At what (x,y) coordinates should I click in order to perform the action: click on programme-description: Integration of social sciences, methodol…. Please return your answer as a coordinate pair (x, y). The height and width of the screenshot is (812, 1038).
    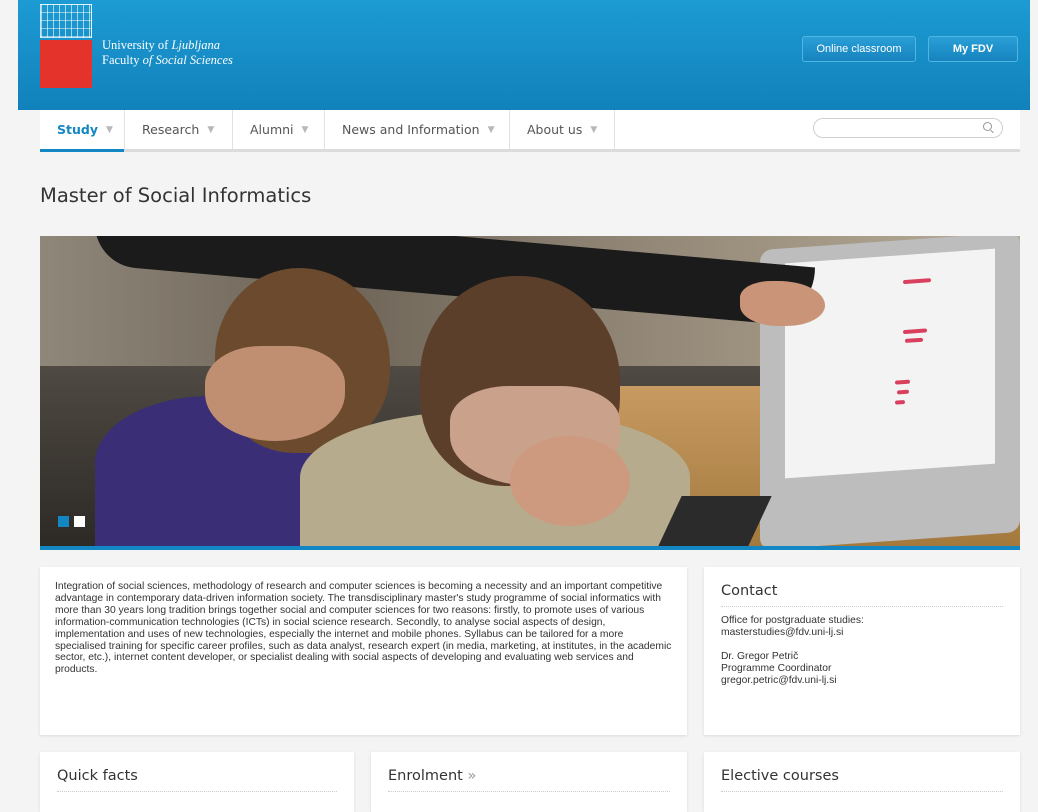
    Looking at the image, I should click on (363, 628).